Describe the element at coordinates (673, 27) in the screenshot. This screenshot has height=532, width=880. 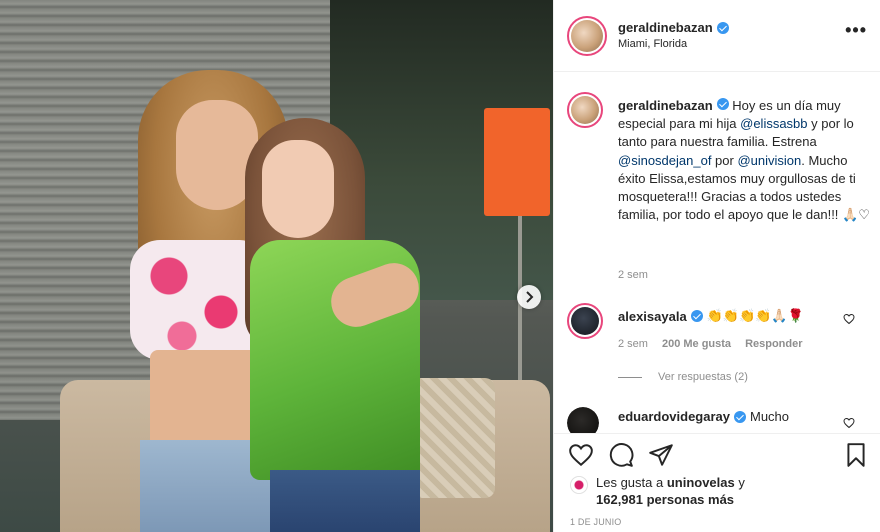
I see `author-username: geraldinebazan` at that location.